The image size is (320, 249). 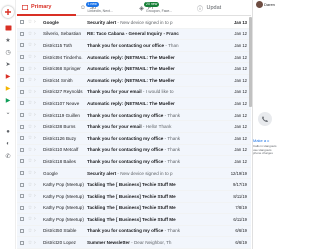 I want to click on more-icon: ⌄, so click(x=8, y=112).